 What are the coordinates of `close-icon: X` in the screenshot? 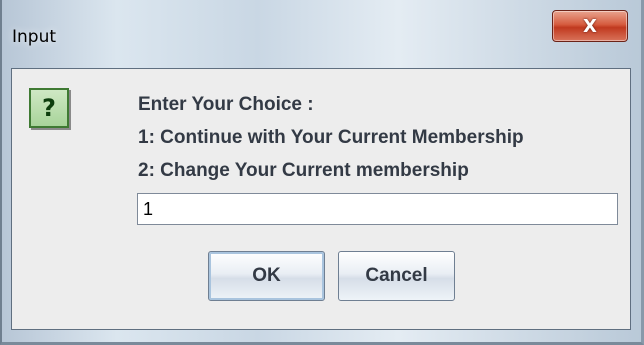 It's located at (590, 26).